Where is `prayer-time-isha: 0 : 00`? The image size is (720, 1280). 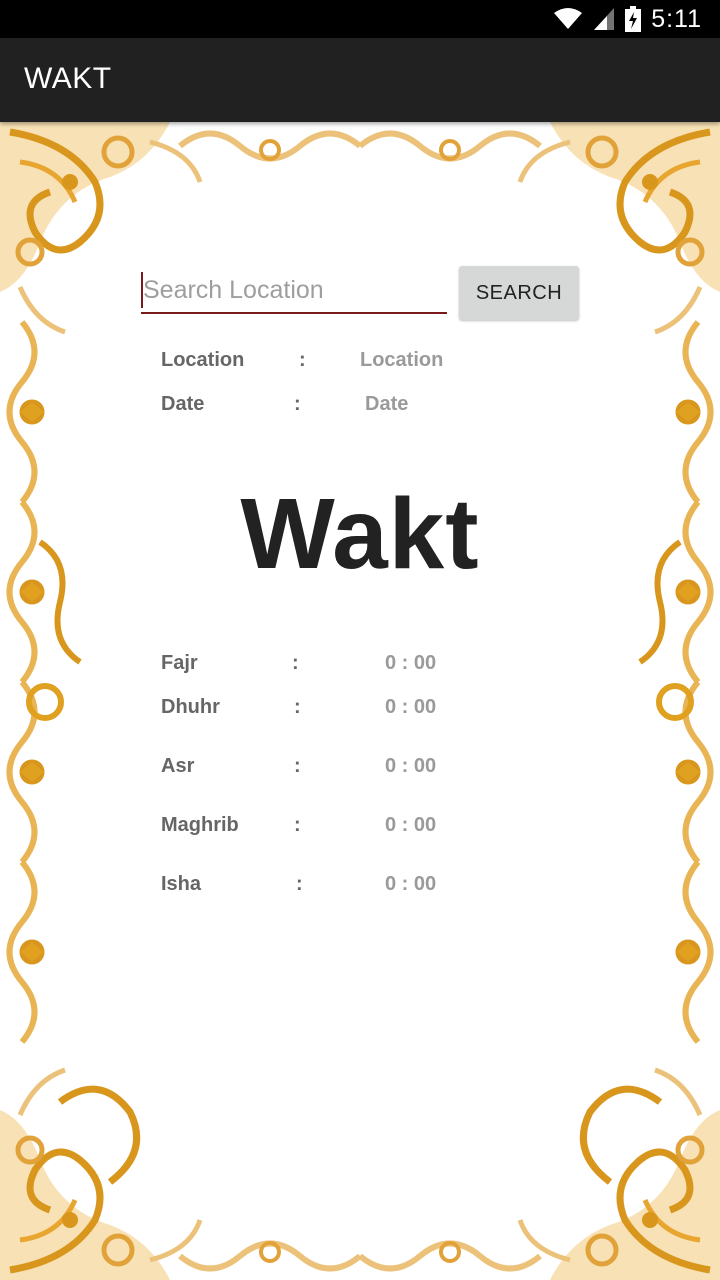
prayer-time-isha: 0 : 00 is located at coordinates (411, 884).